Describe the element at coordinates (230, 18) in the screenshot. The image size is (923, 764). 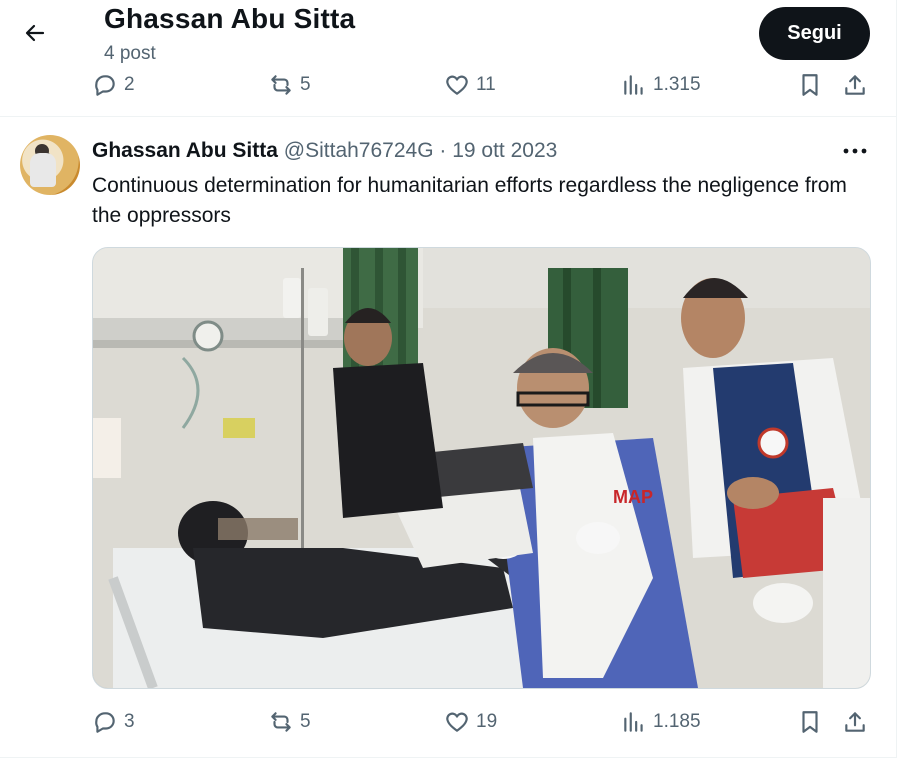
I see `profile-name: Ghassan Abu Sitta` at that location.